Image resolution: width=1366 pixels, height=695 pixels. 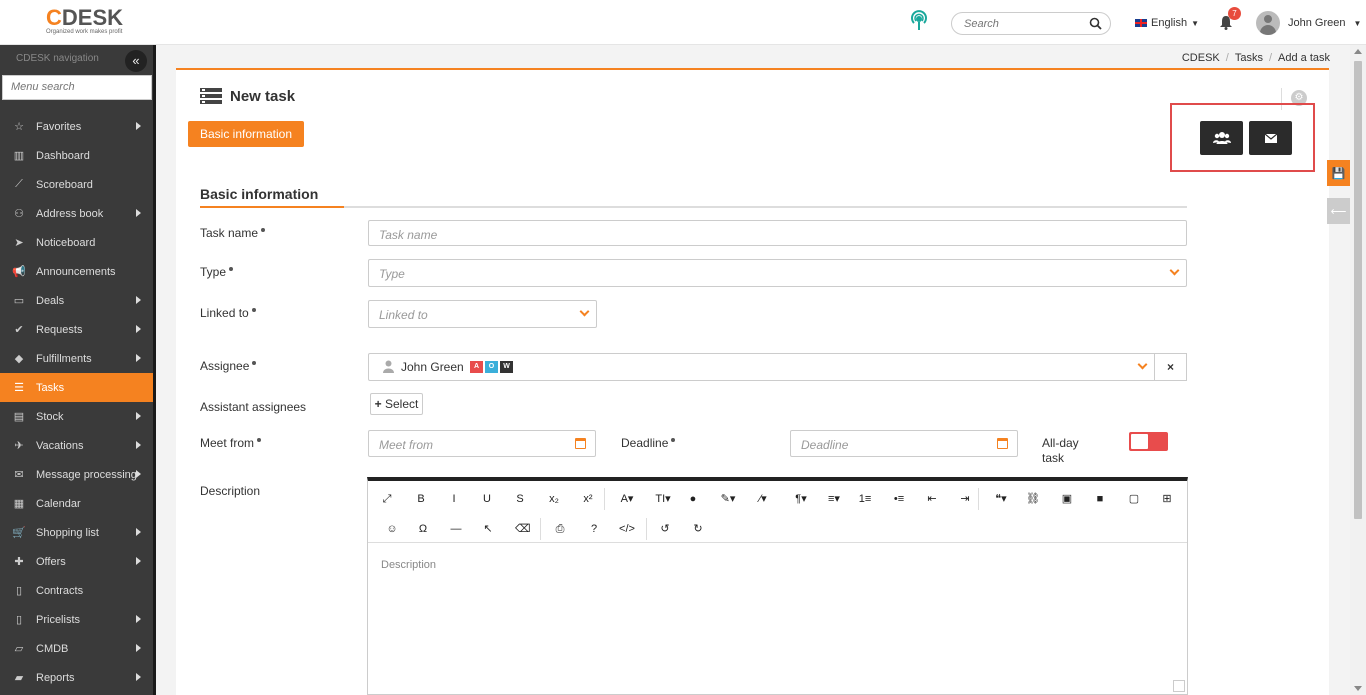 What do you see at coordinates (456, 529) in the screenshot?
I see `editor-tool-row2-2: —` at bounding box center [456, 529].